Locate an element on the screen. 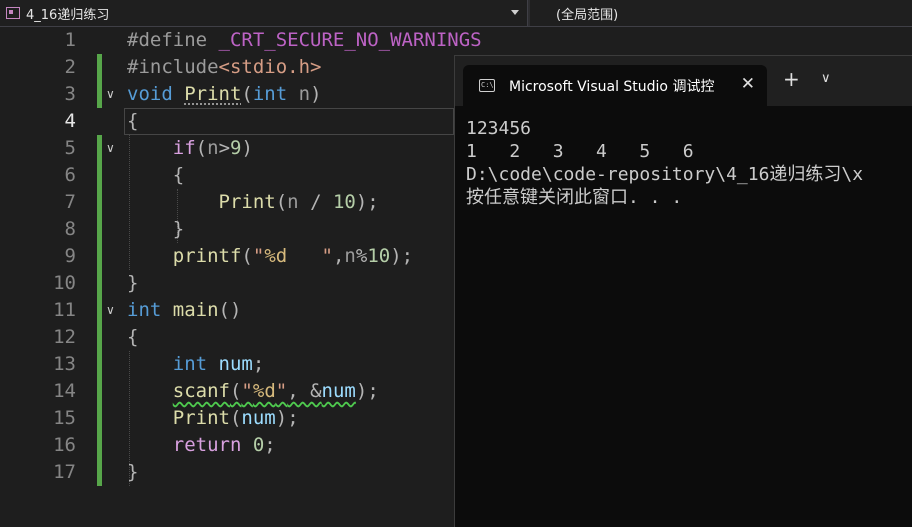  code-token: () is located at coordinates (230, 310).